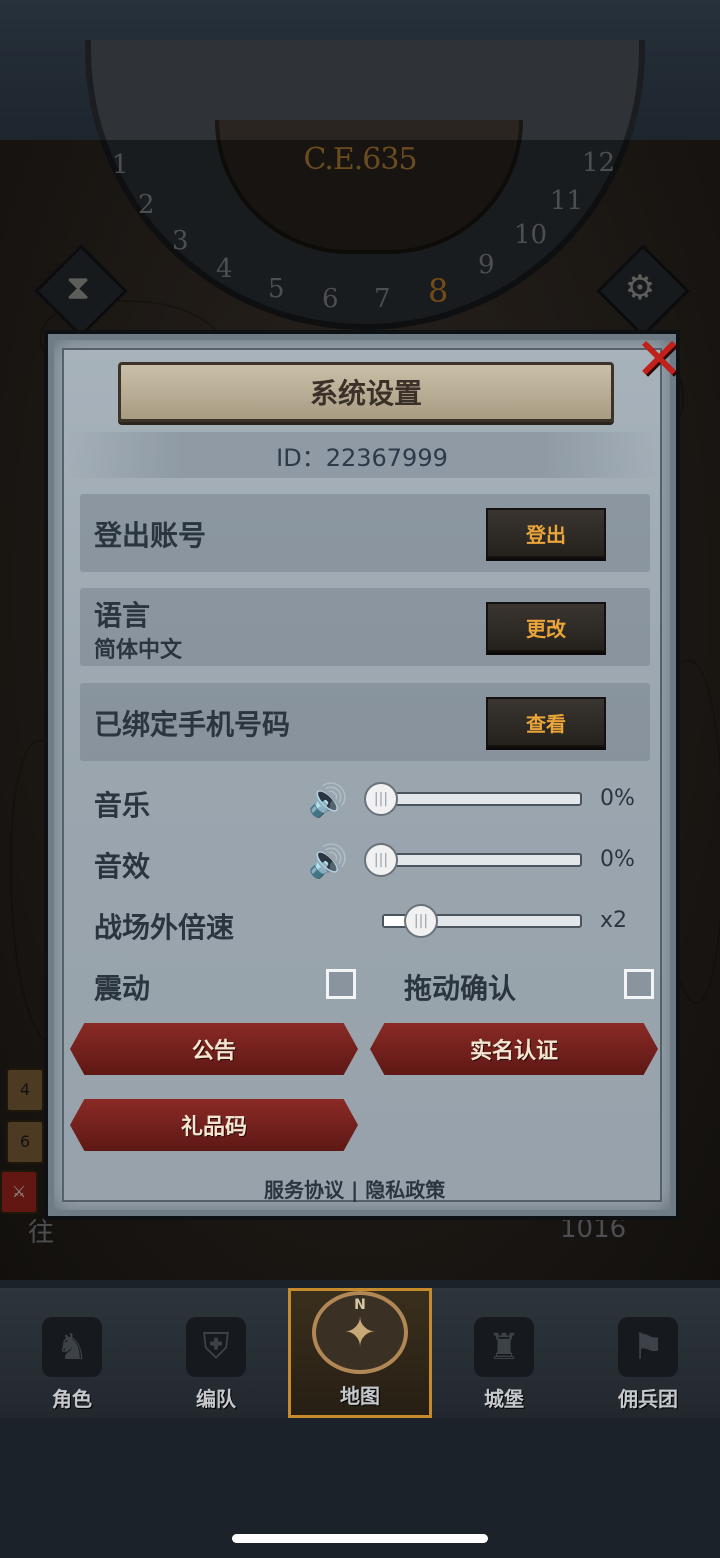 This screenshot has width=720, height=1558. Describe the element at coordinates (546, 533) in the screenshot. I see `logout-button: 登出` at that location.